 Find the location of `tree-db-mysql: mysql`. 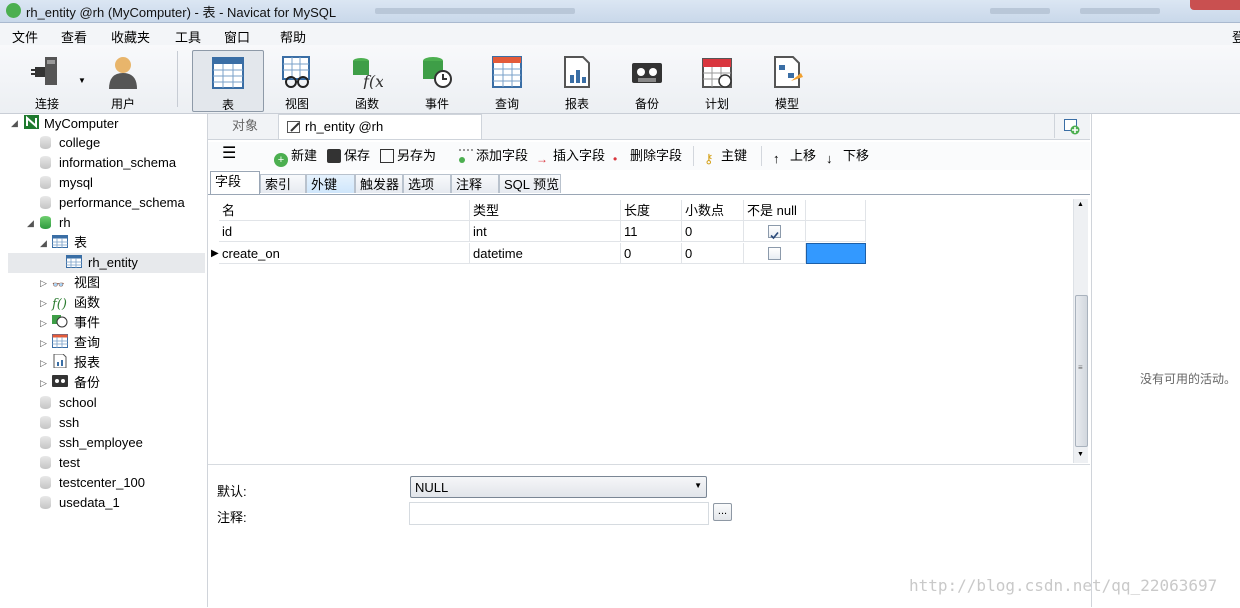

tree-db-mysql: mysql is located at coordinates (66, 183).